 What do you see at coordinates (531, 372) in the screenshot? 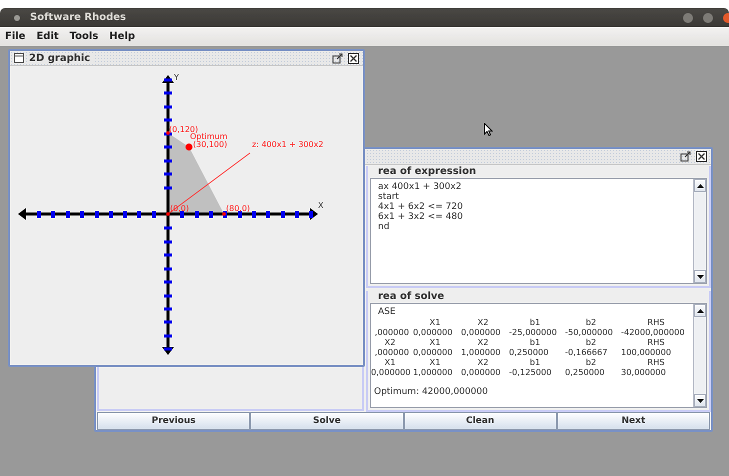
I see `table-cell-text: -0,125000` at bounding box center [531, 372].